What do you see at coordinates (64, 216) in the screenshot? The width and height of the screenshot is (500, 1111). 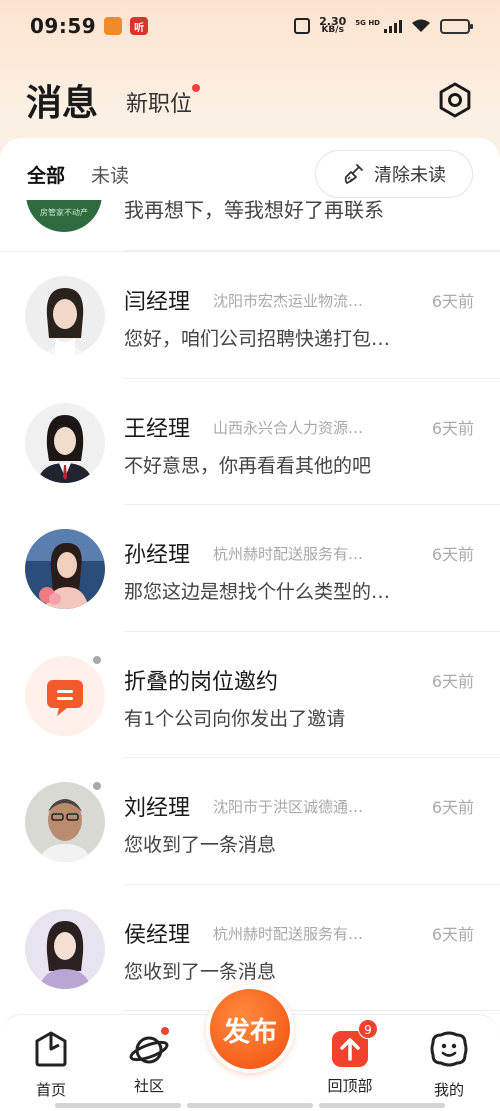 I see `avatar: 房管家不动产` at bounding box center [64, 216].